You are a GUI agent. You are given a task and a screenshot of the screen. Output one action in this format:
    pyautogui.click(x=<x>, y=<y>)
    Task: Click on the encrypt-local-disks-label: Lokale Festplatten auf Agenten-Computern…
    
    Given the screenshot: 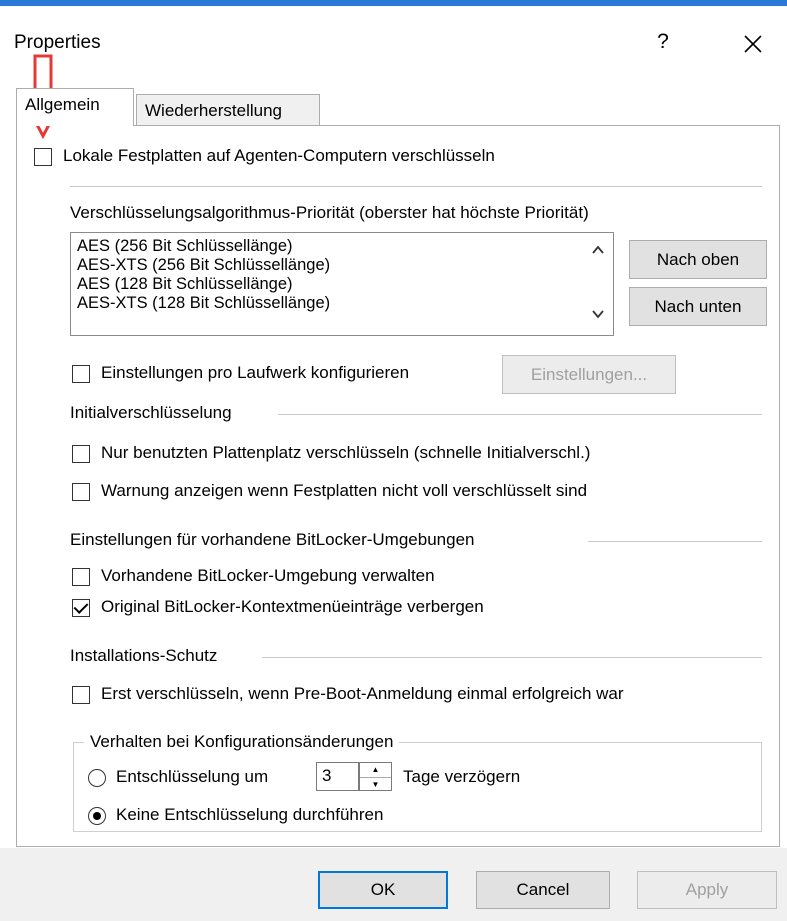 What is the action you would take?
    pyautogui.click(x=279, y=155)
    